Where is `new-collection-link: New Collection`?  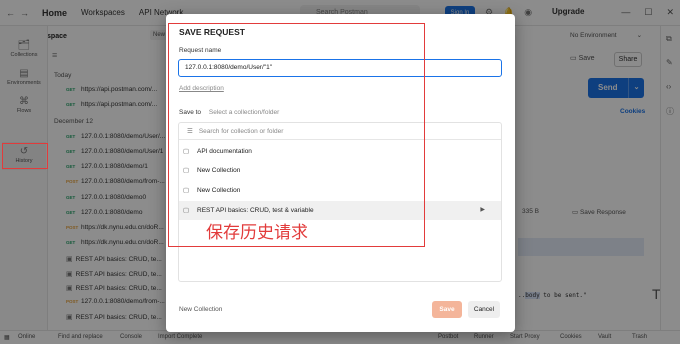
new-collection-link: New Collection is located at coordinates (200, 309).